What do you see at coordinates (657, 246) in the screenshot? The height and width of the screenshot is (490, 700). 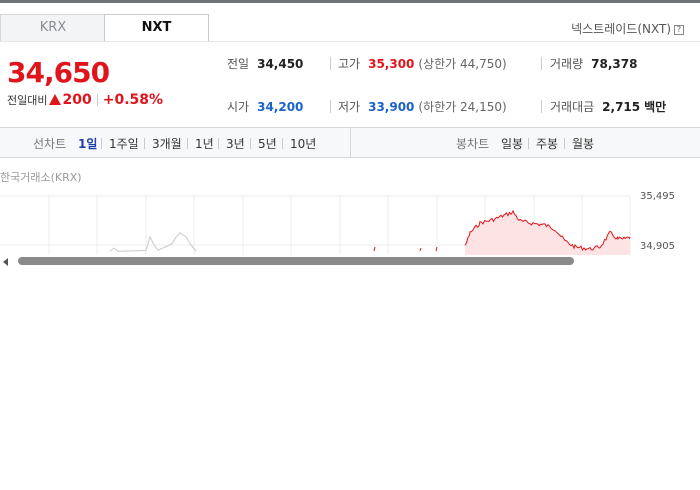 I see `y-tick-label-low: 34,905` at bounding box center [657, 246].